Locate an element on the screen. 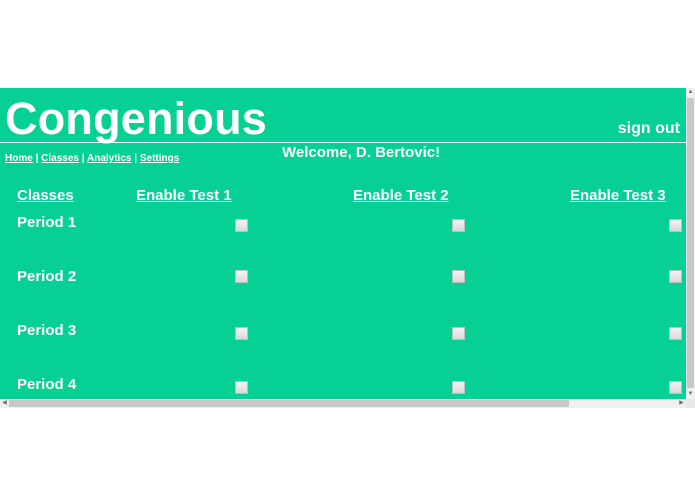 The image size is (695, 494). column-header-enable-test-1: Enable Test 1 is located at coordinates (184, 195).